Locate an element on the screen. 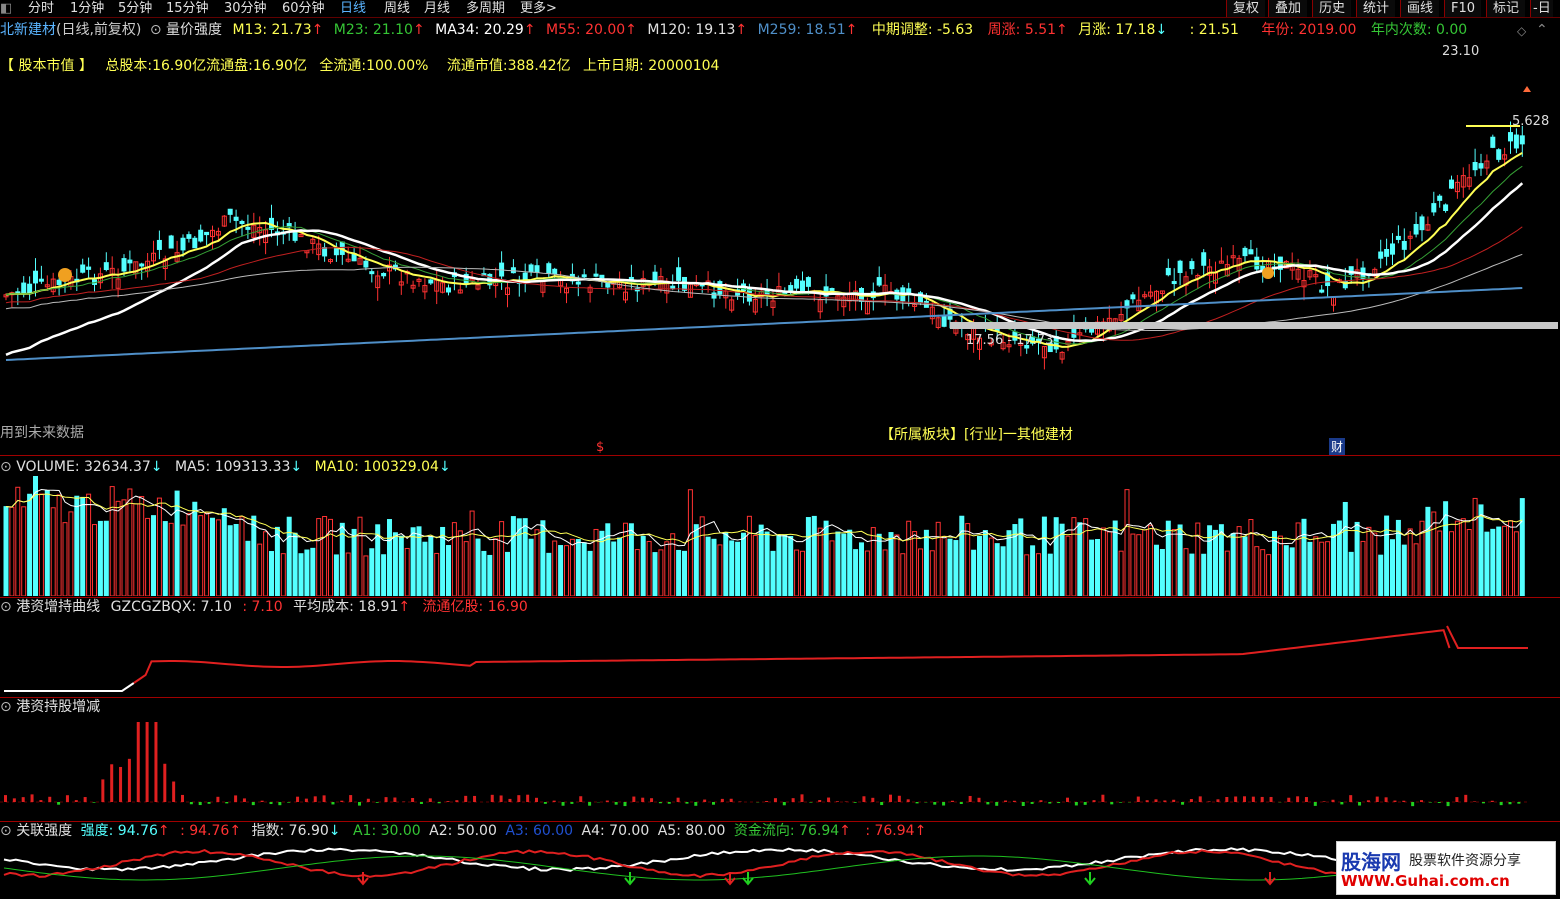 This screenshot has height=899, width=1560. finance-marker: 财 is located at coordinates (1337, 446).